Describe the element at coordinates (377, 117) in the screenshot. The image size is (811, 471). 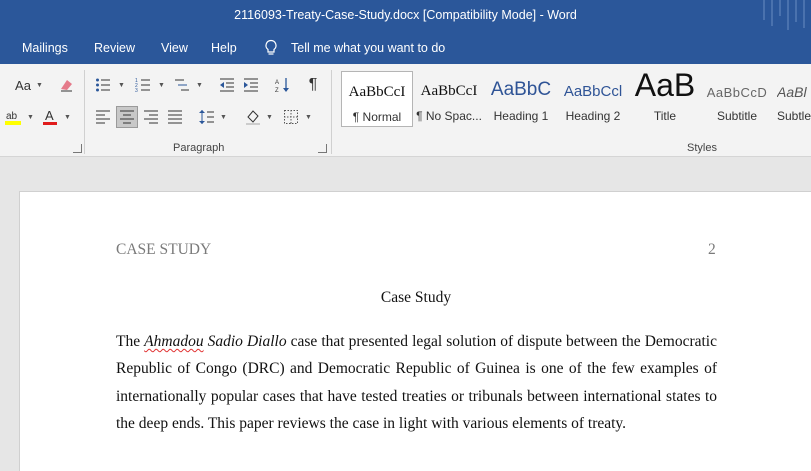
I see `style-name: ¶ Normal` at that location.